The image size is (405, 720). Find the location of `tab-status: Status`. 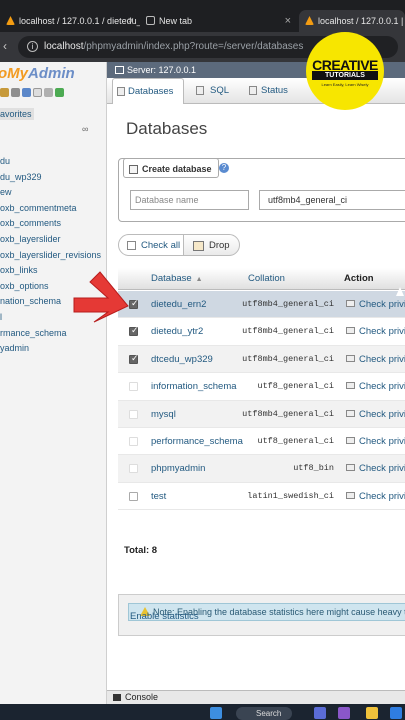

tab-status: Status is located at coordinates (275, 91).